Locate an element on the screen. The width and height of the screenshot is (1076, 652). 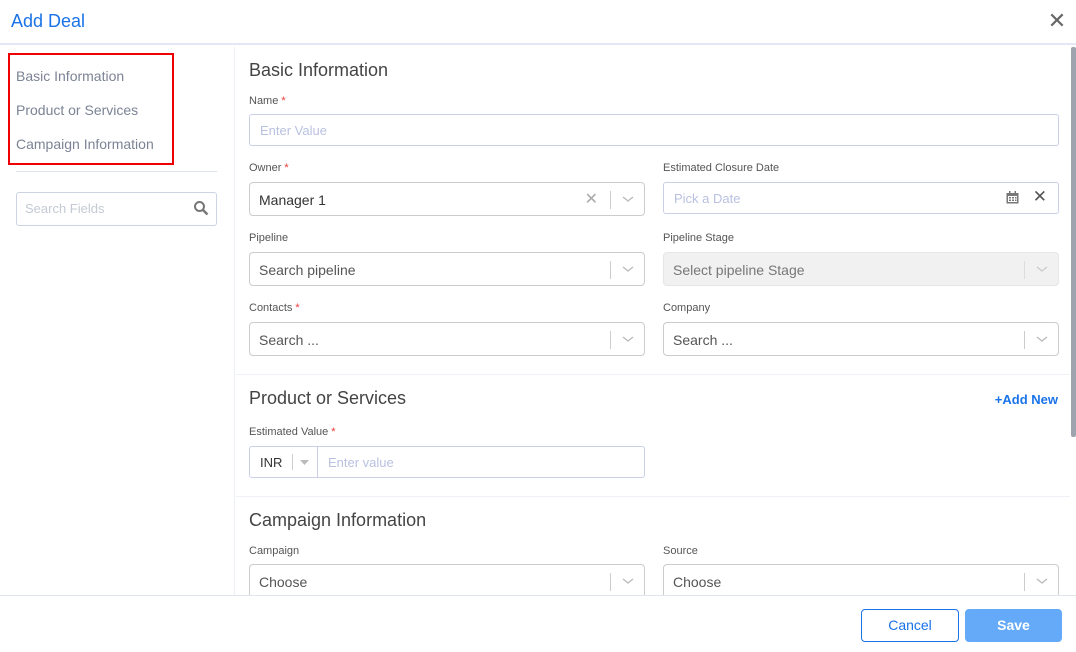
name-input is located at coordinates (583, 130).